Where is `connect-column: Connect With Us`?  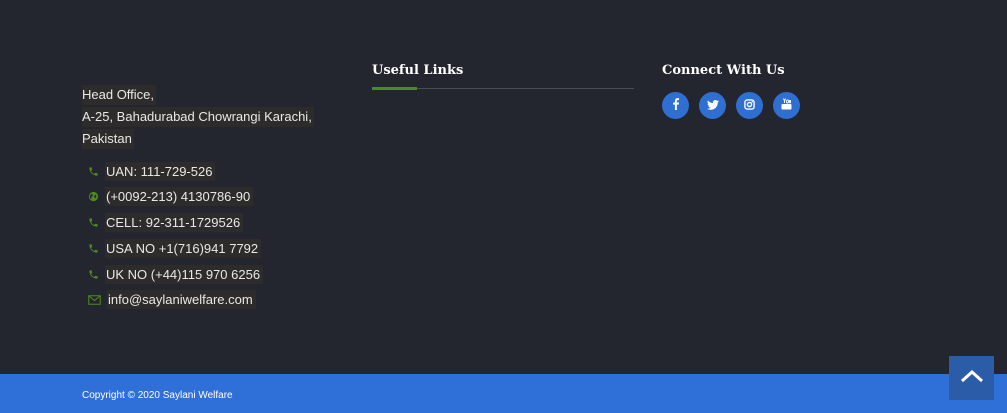 connect-column: Connect With Us is located at coordinates (762, 90).